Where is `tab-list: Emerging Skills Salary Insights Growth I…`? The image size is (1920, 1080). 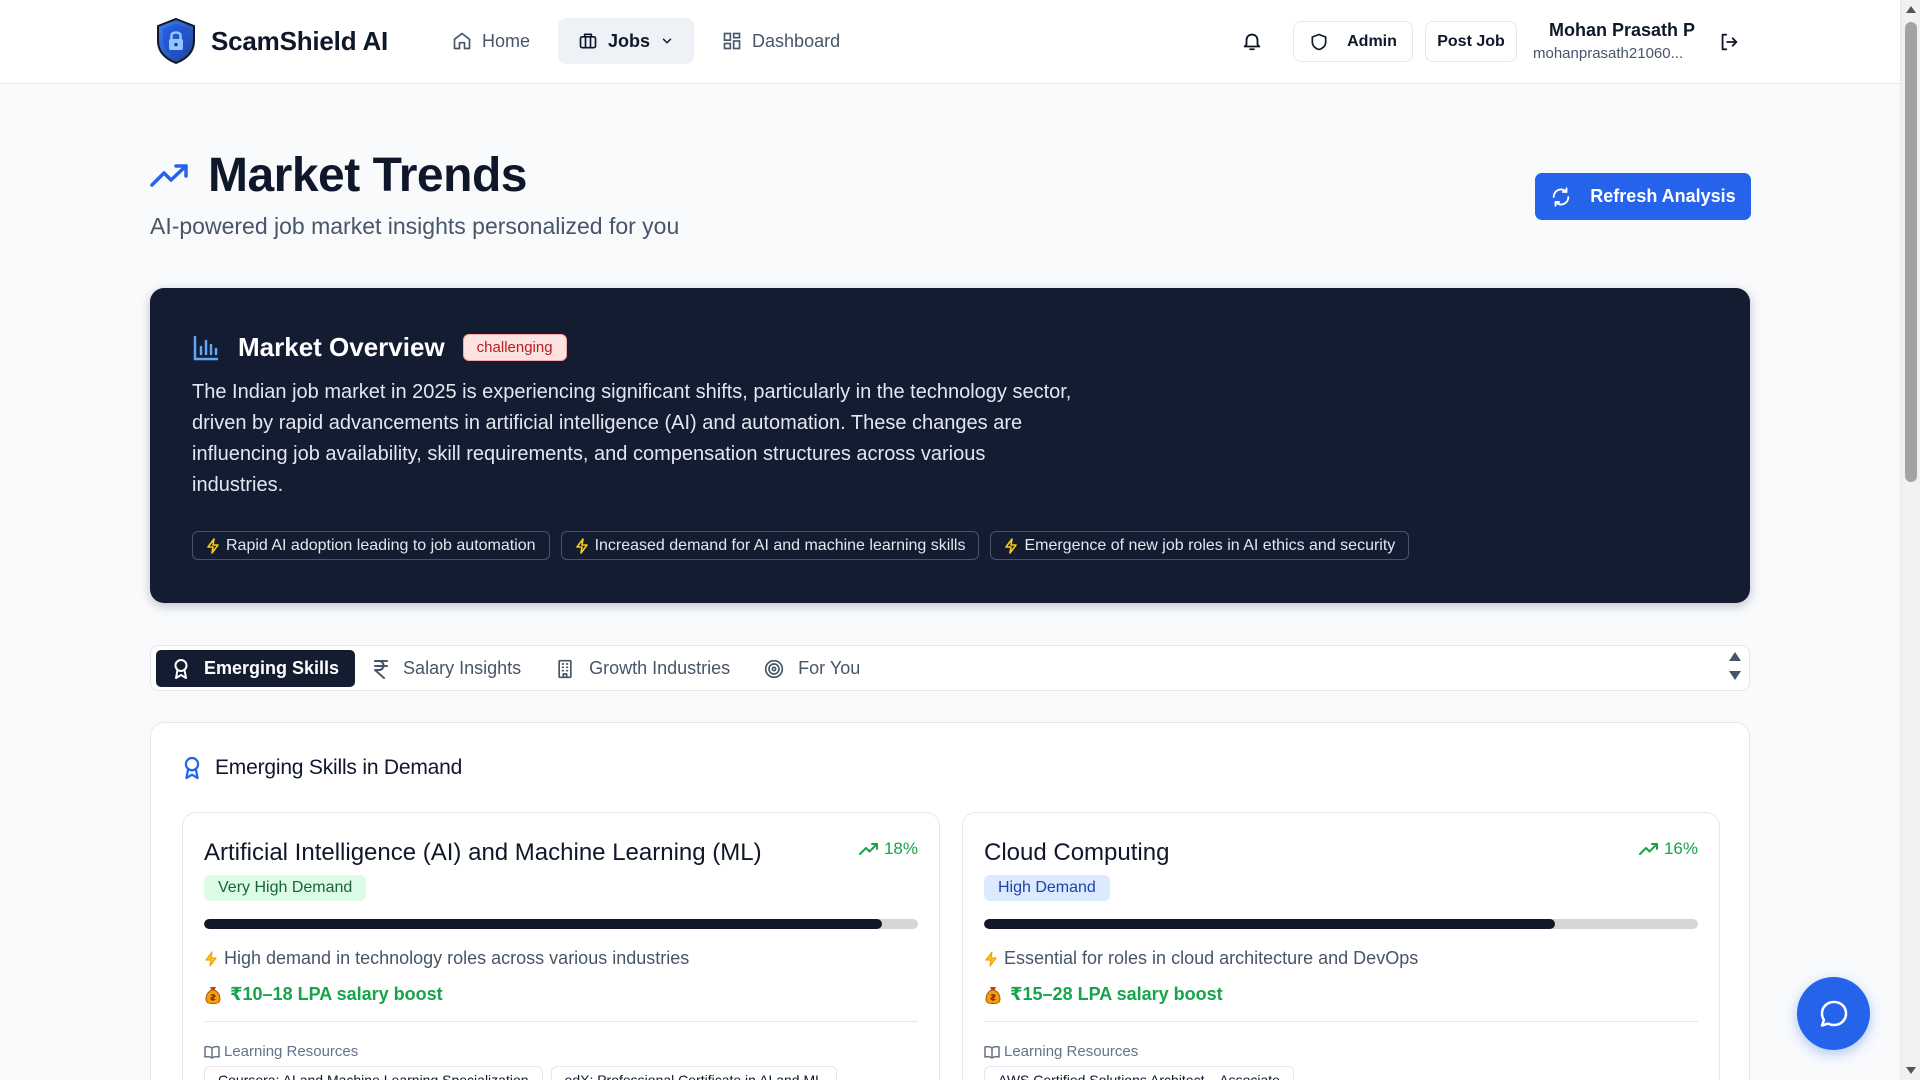
tab-list: Emerging Skills Salary Insights Growth I… is located at coordinates (516, 668).